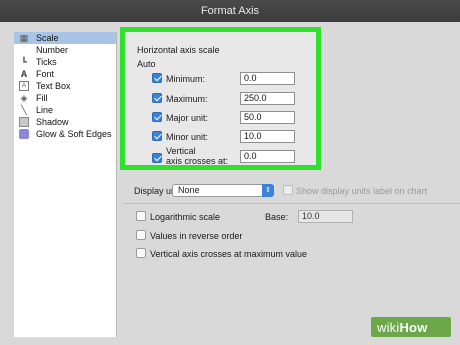  Describe the element at coordinates (65, 38) in the screenshot. I see `sidebar-item-scale: ▦ Scale` at that location.